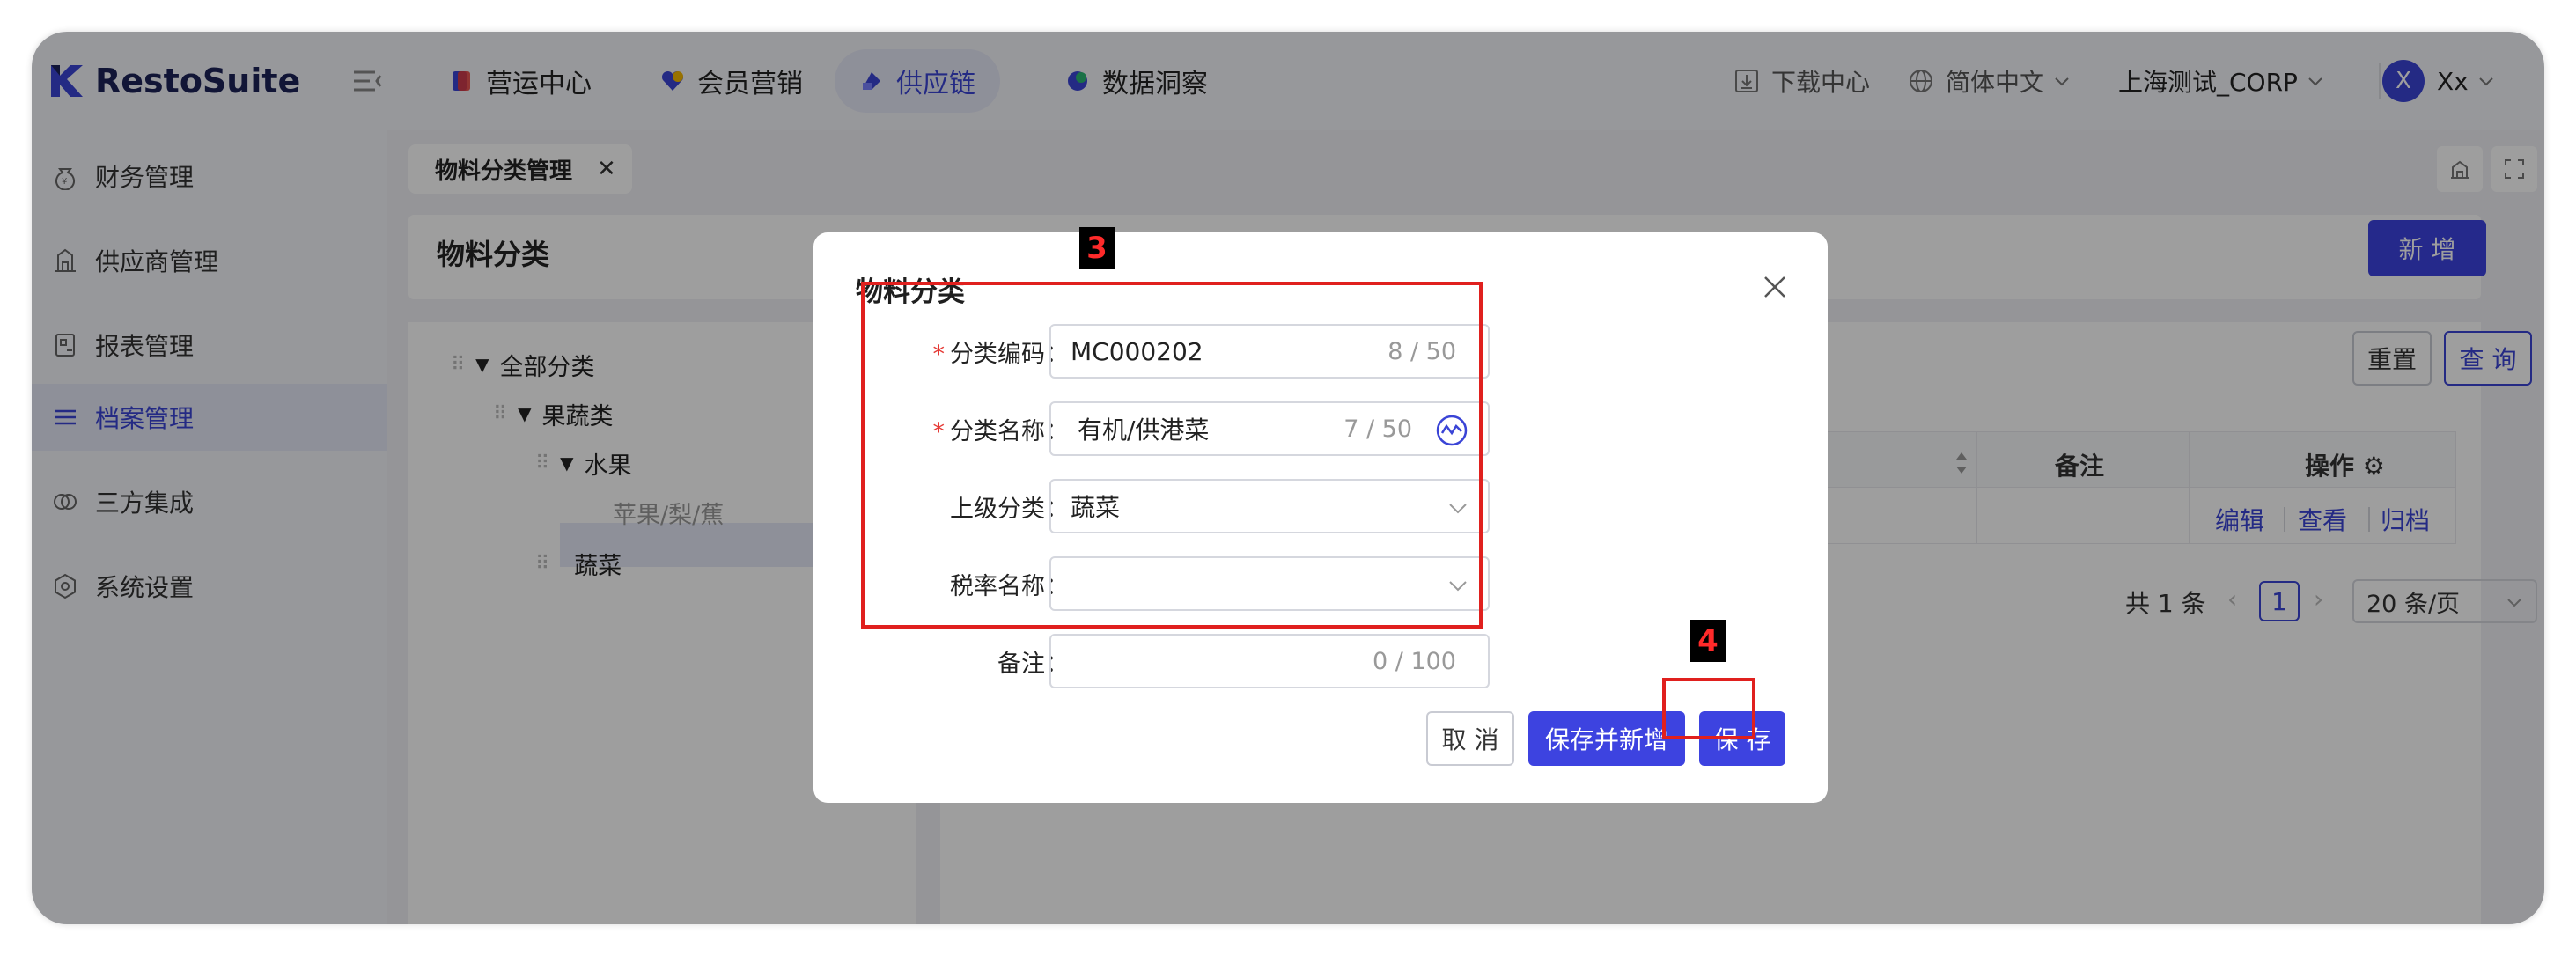  I want to click on annotation-label-4: 4, so click(1708, 641).